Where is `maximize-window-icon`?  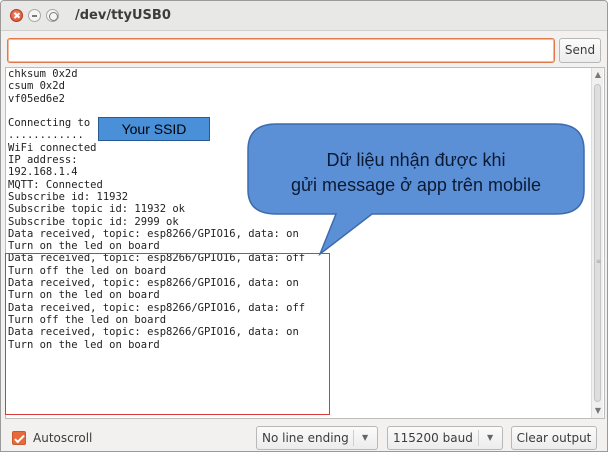 maximize-window-icon is located at coordinates (52, 15).